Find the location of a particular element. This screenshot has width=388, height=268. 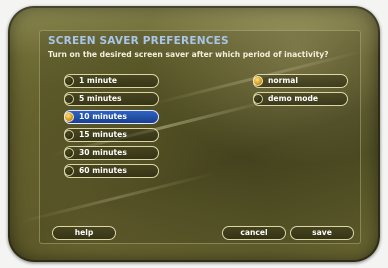

save-button: save is located at coordinates (322, 233).